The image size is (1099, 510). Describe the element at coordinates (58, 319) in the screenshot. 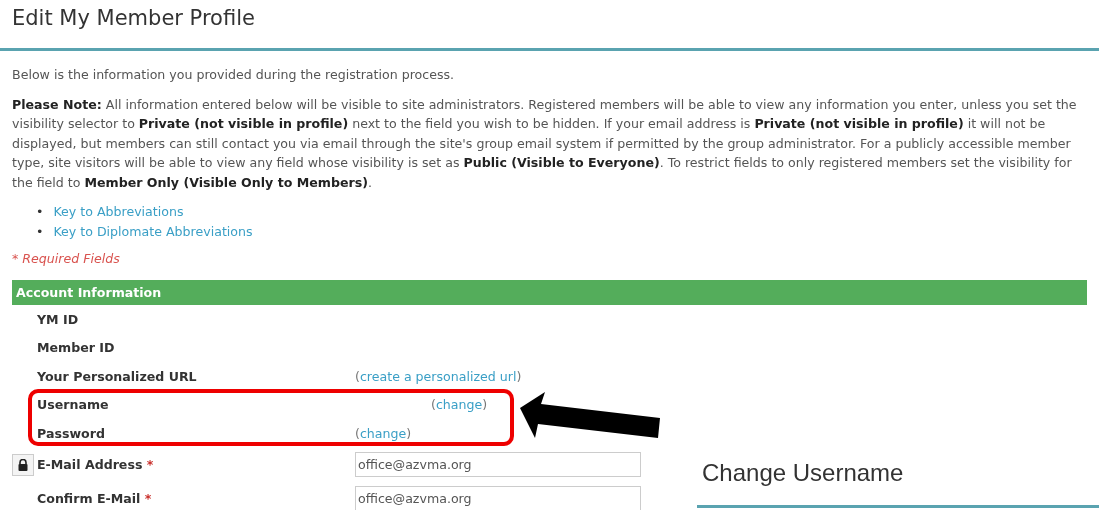

I see `field-label: YM ID` at that location.